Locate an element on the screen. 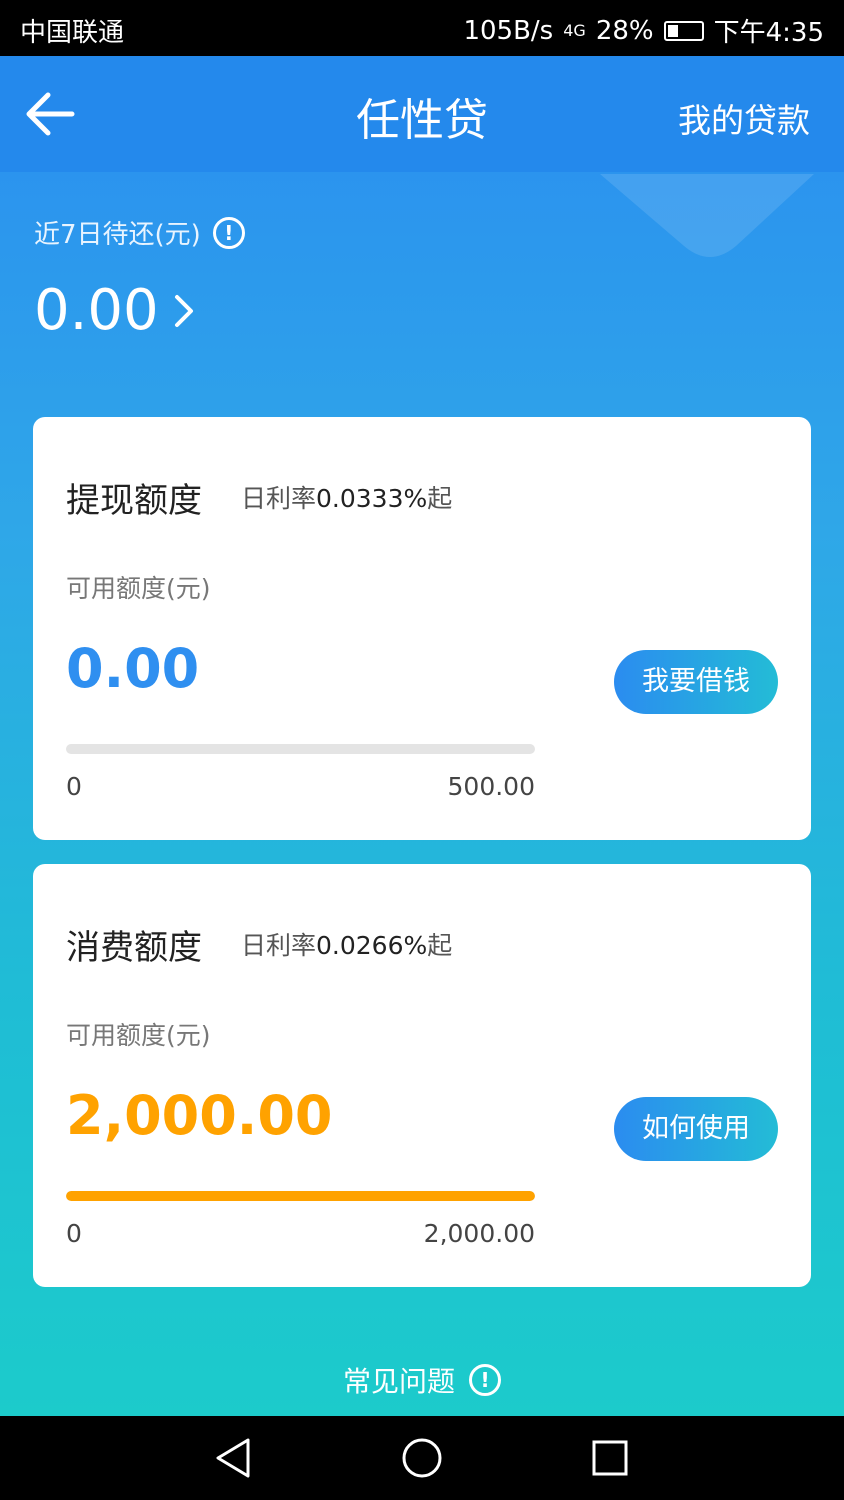 Image resolution: width=844 pixels, height=1500 pixels. borrow-button: 我要借钱 is located at coordinates (696, 682).